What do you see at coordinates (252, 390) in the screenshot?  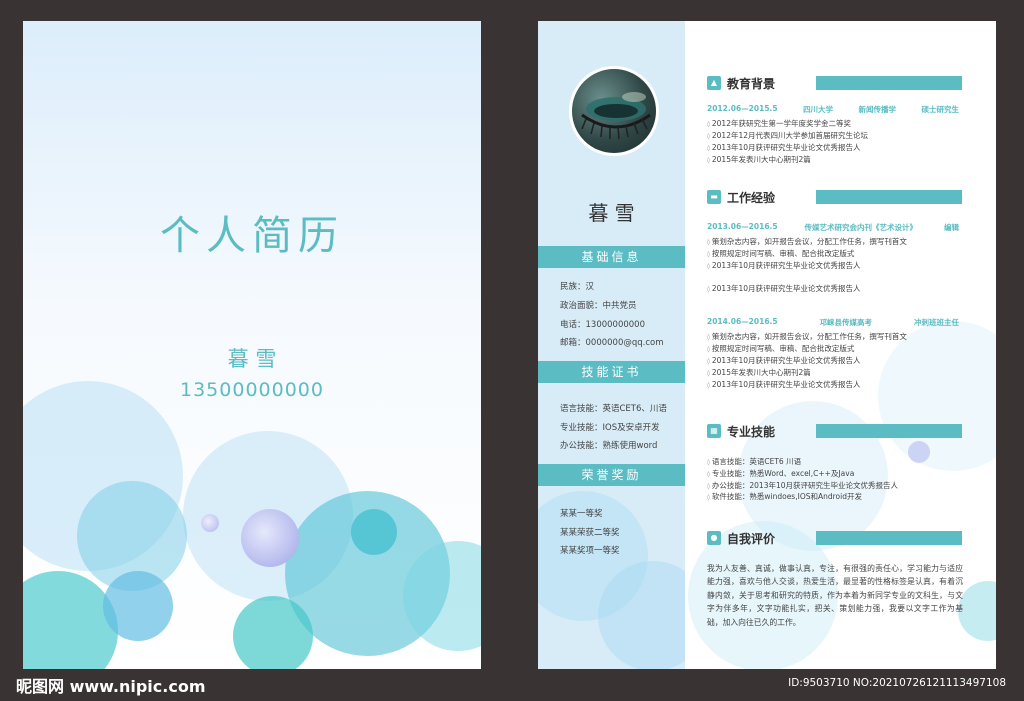 I see `cover-phone: 13500000000` at bounding box center [252, 390].